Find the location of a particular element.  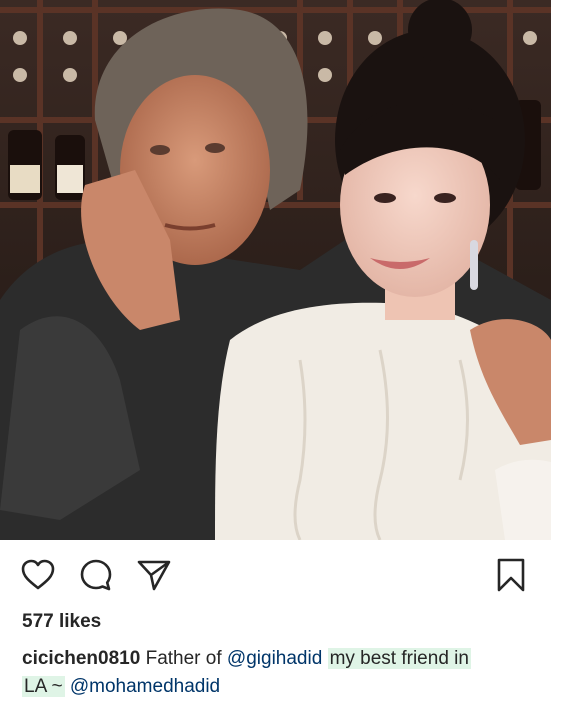

caption-username: cicichen0810 is located at coordinates (81, 658).